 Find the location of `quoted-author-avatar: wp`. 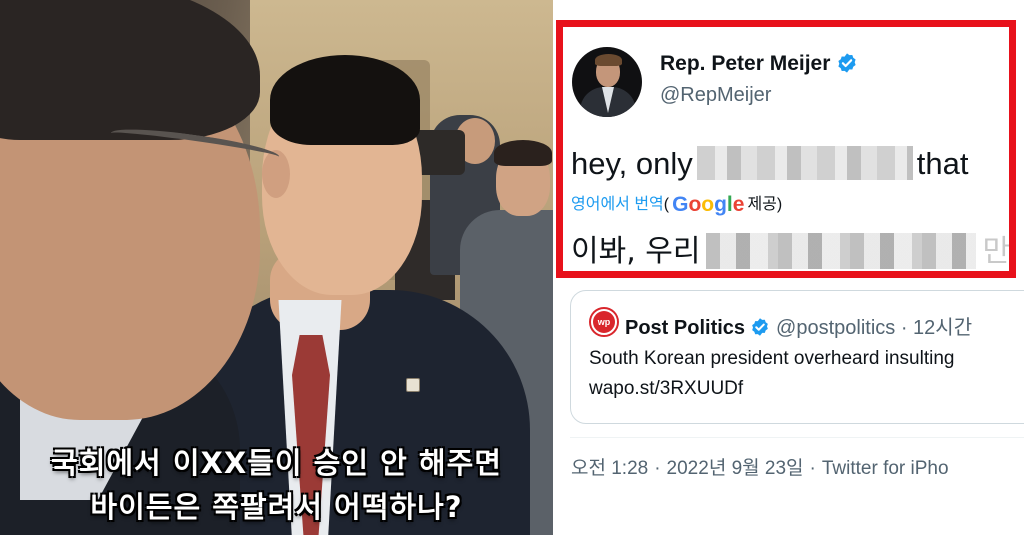

quoted-author-avatar: wp is located at coordinates (604, 322).